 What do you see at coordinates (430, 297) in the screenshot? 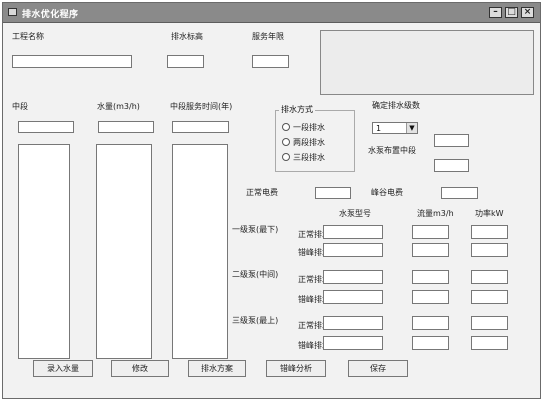
I see `stage2-peak-flow-input` at bounding box center [430, 297].